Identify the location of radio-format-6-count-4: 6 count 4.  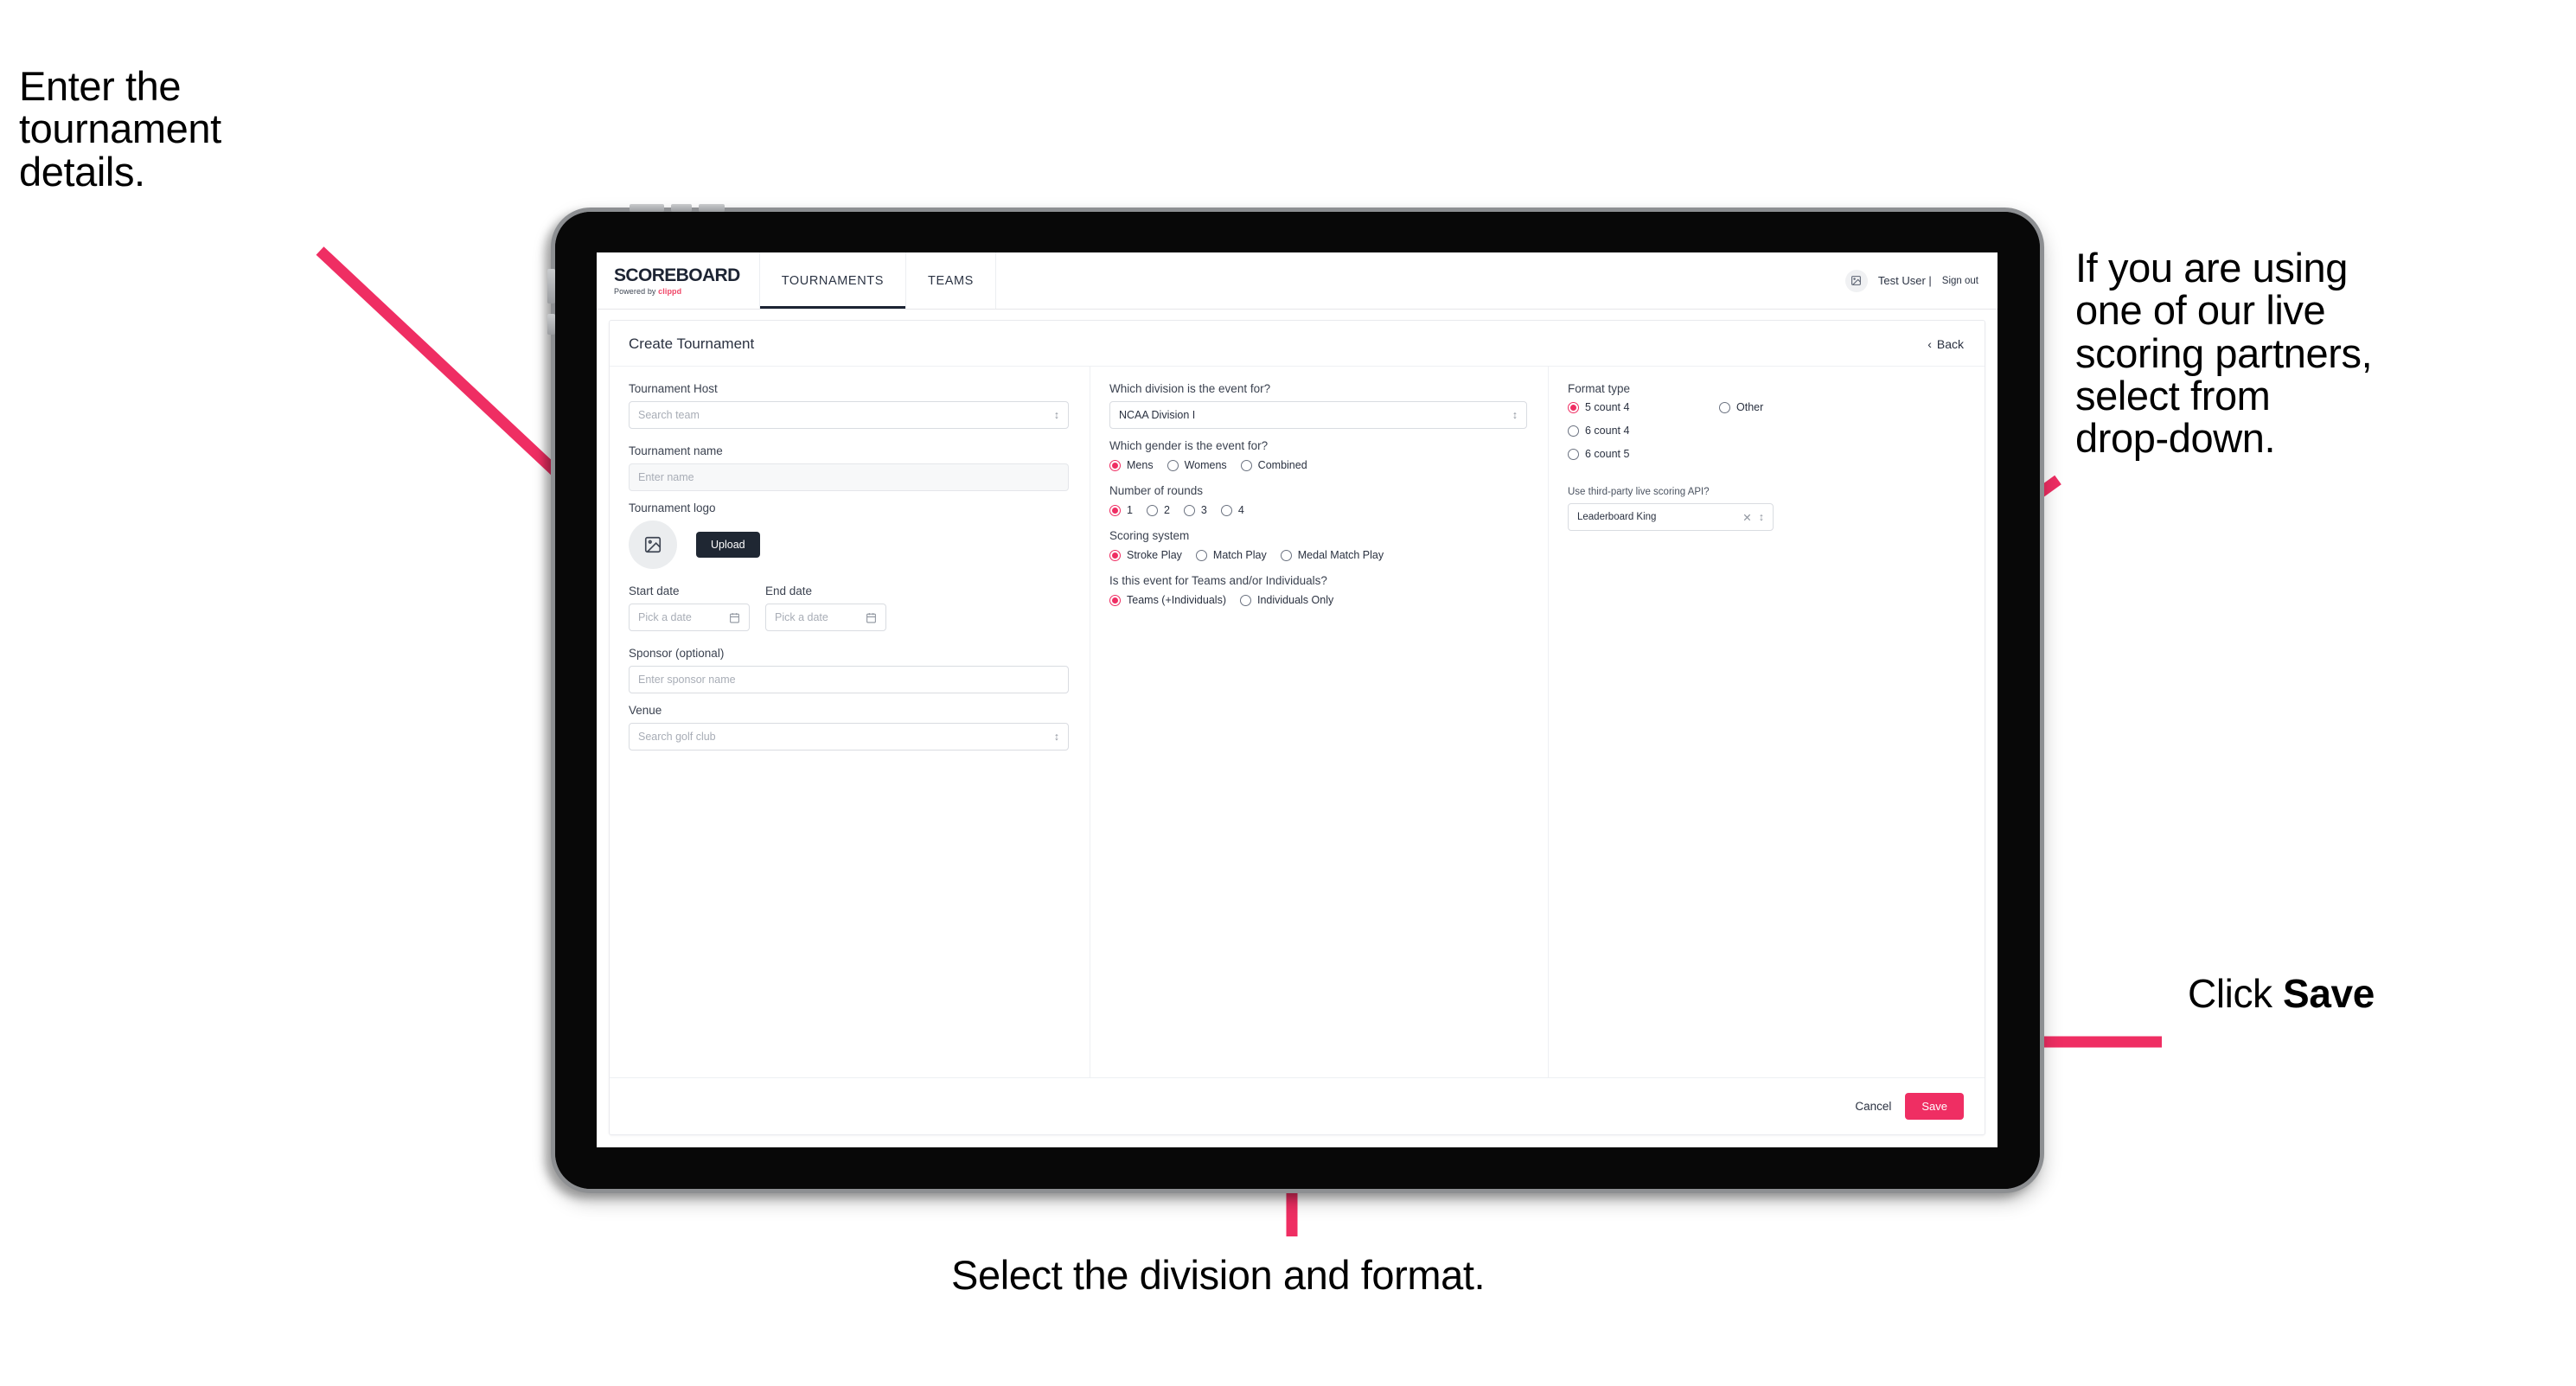
(1644, 431).